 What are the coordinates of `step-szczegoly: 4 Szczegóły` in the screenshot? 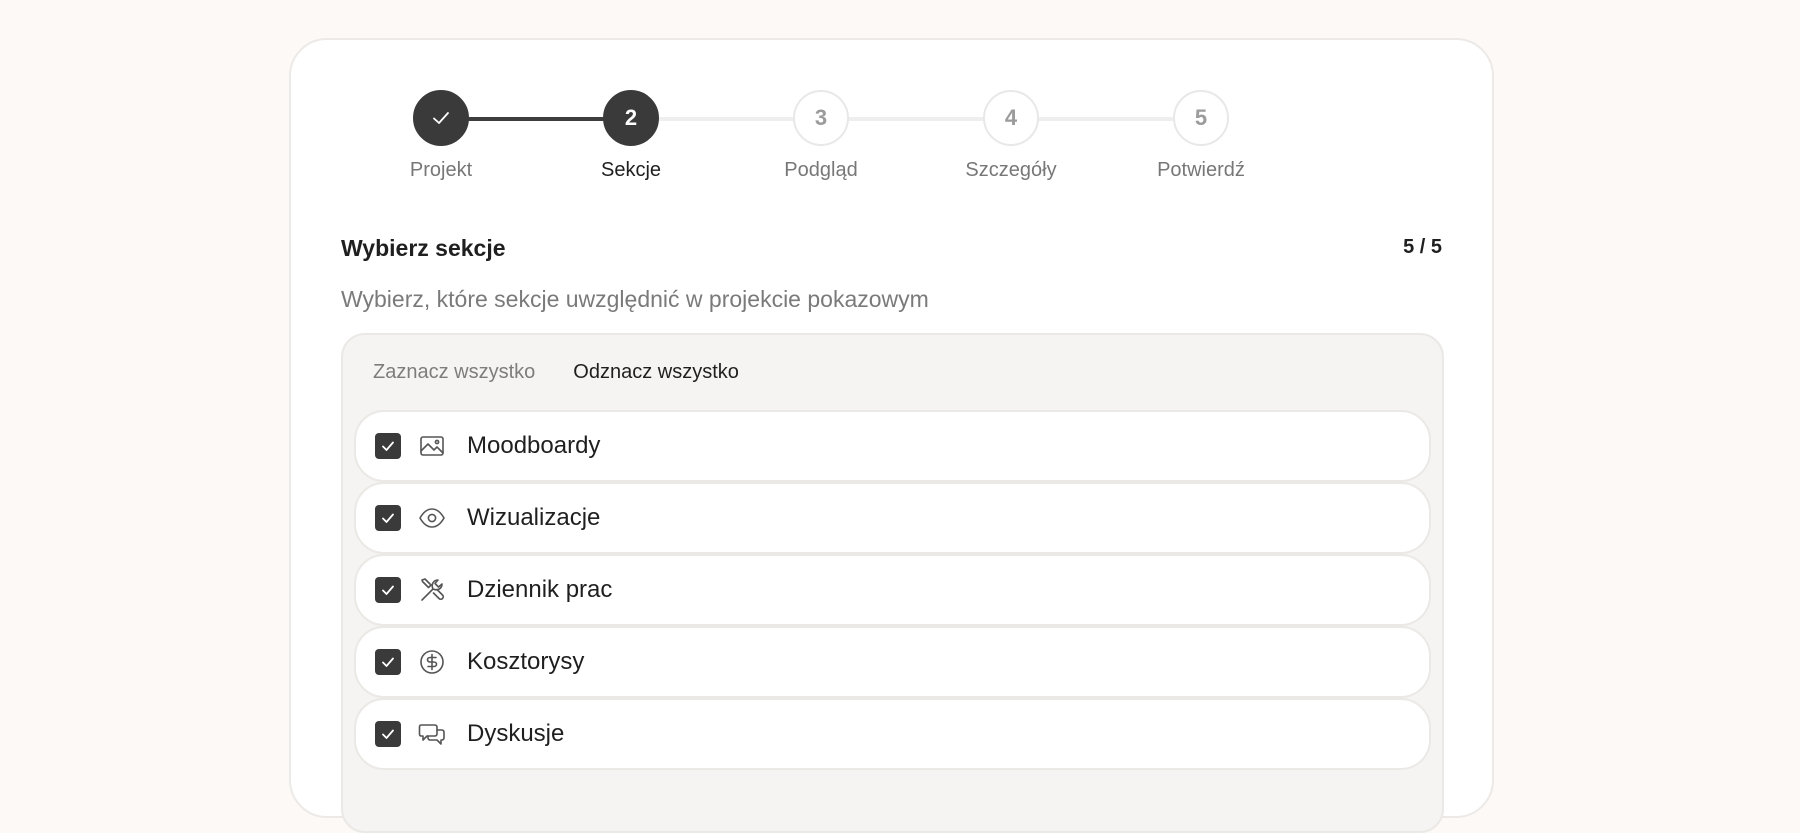 It's located at (1011, 136).